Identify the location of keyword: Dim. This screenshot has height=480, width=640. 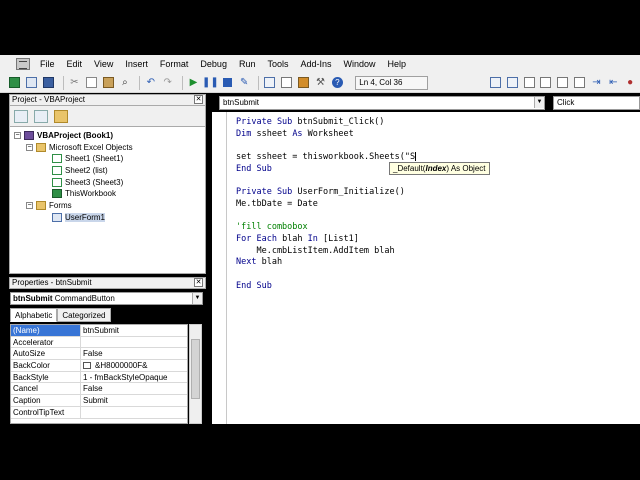
(246, 133).